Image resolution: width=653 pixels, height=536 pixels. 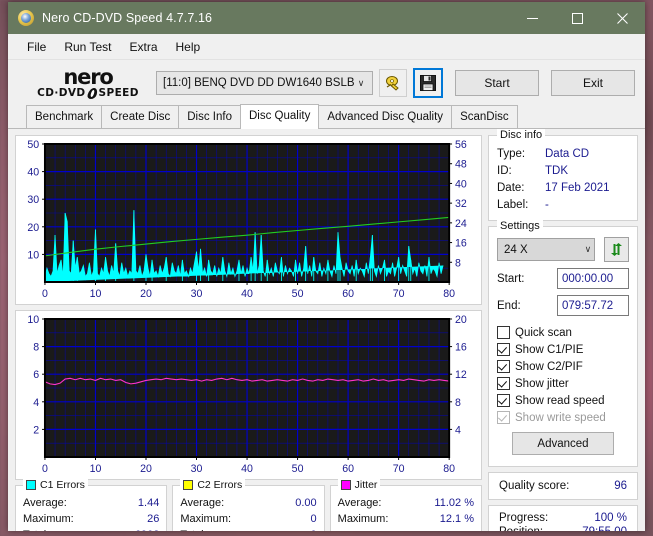 I want to click on eject-disc-button, so click(x=393, y=83).